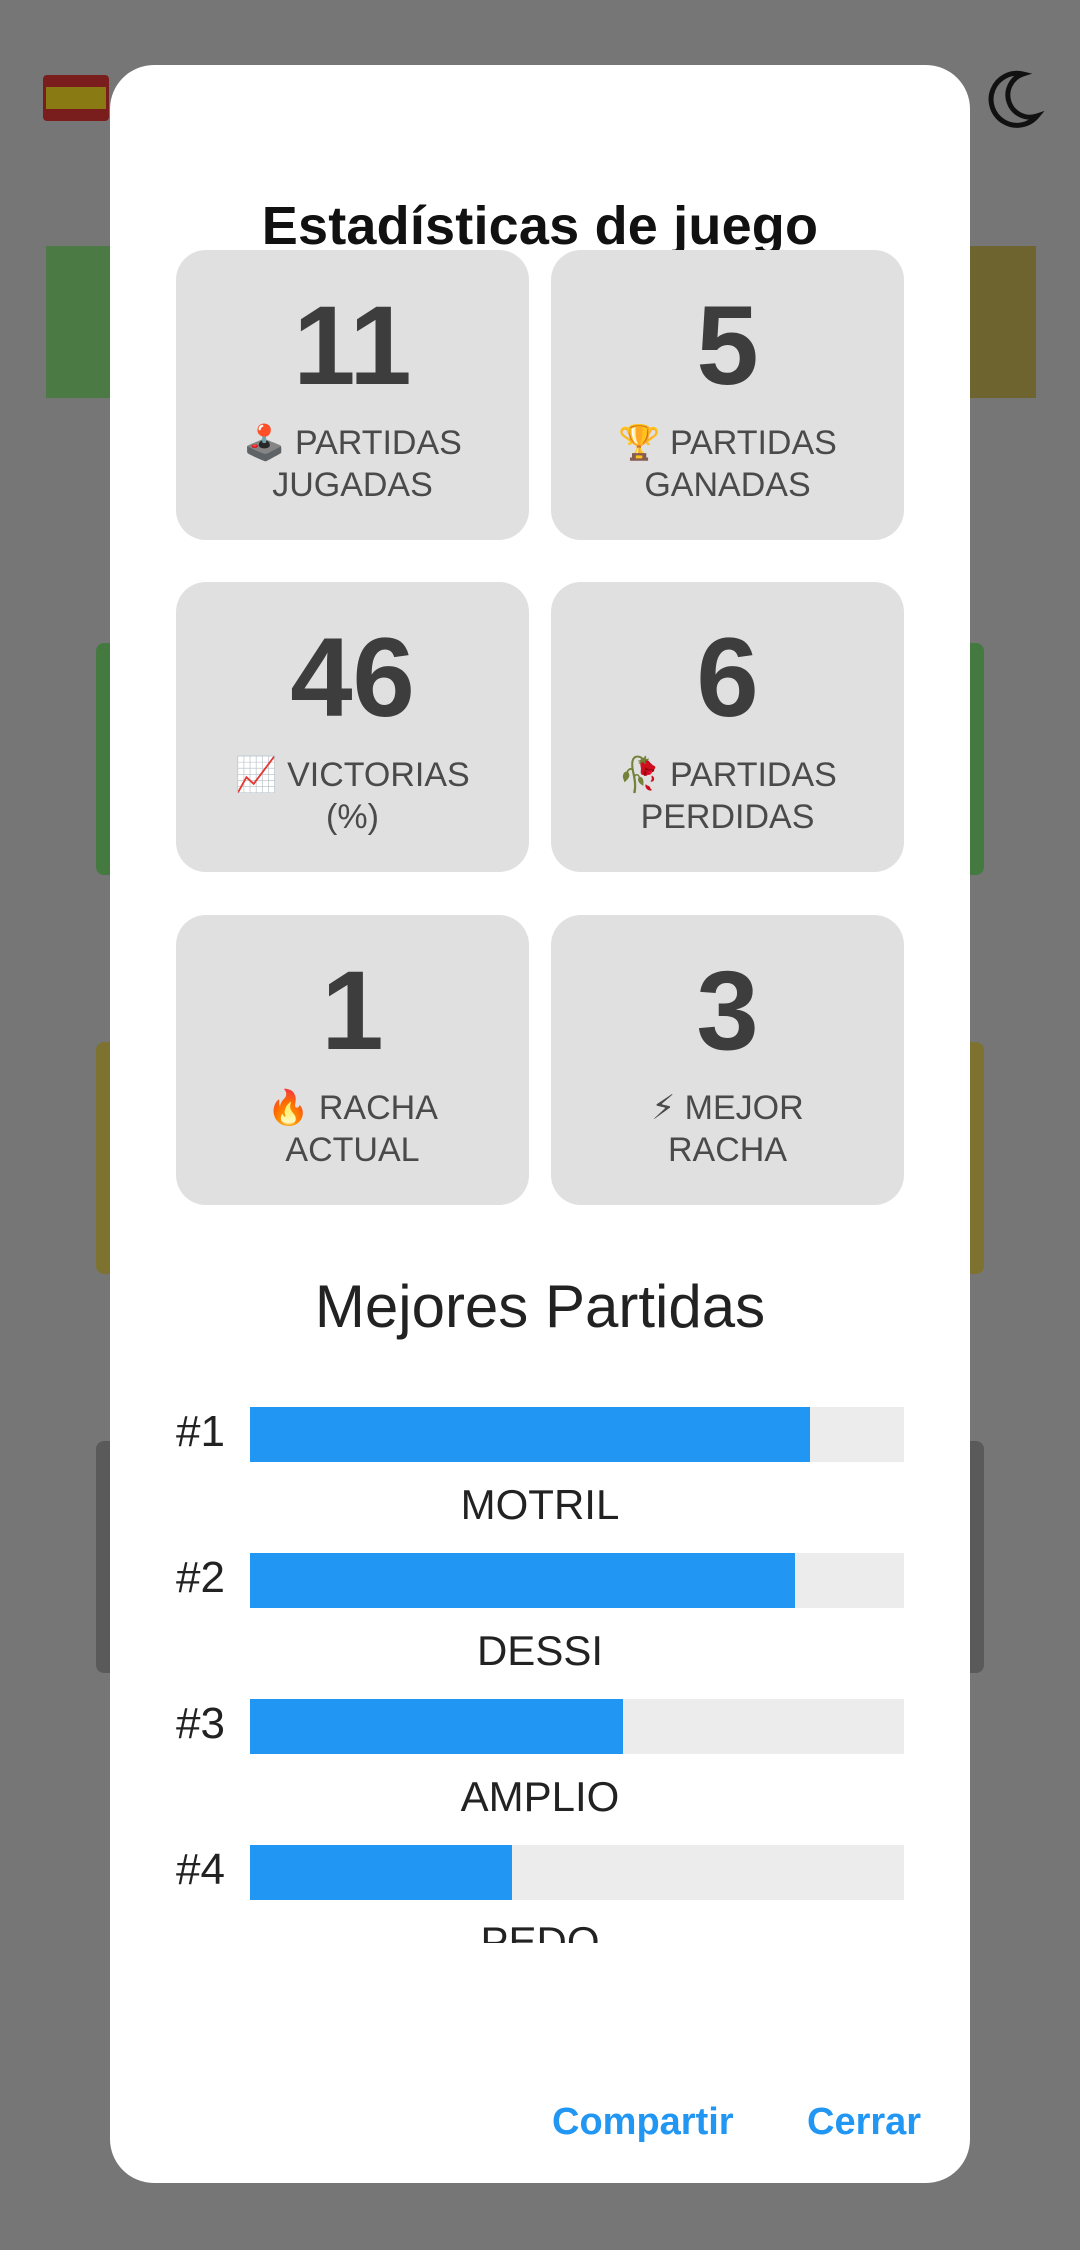 The width and height of the screenshot is (1080, 2250). What do you see at coordinates (540, 1930) in the screenshot?
I see `best-game-word: PEDO` at bounding box center [540, 1930].